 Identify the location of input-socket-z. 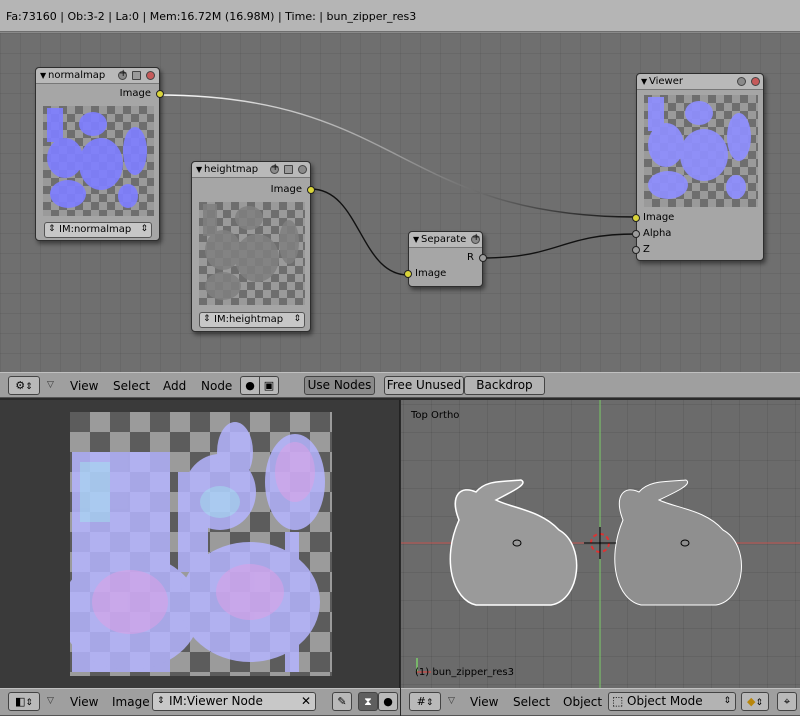
(636, 250).